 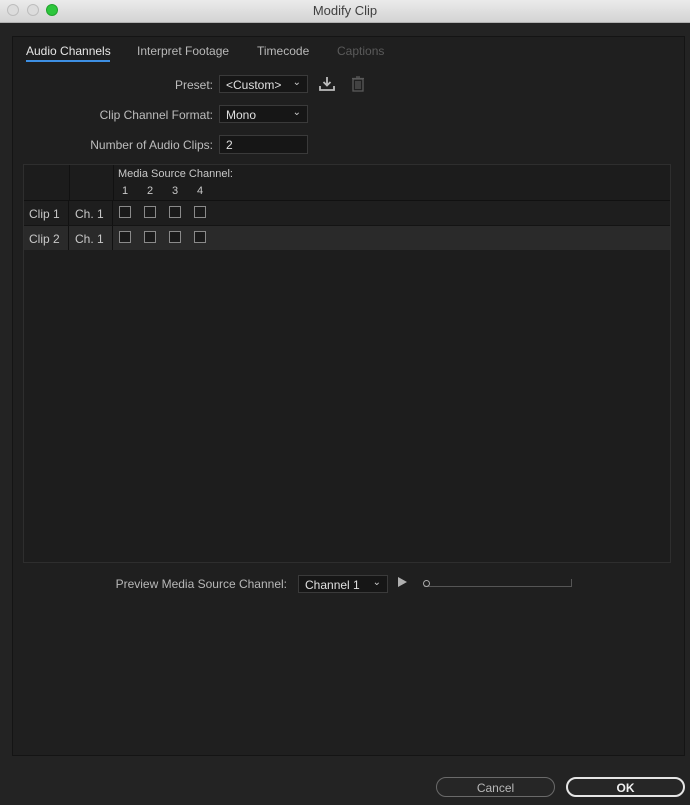 What do you see at coordinates (183, 51) in the screenshot?
I see `tab-interpret-footage: Interpret Footage` at bounding box center [183, 51].